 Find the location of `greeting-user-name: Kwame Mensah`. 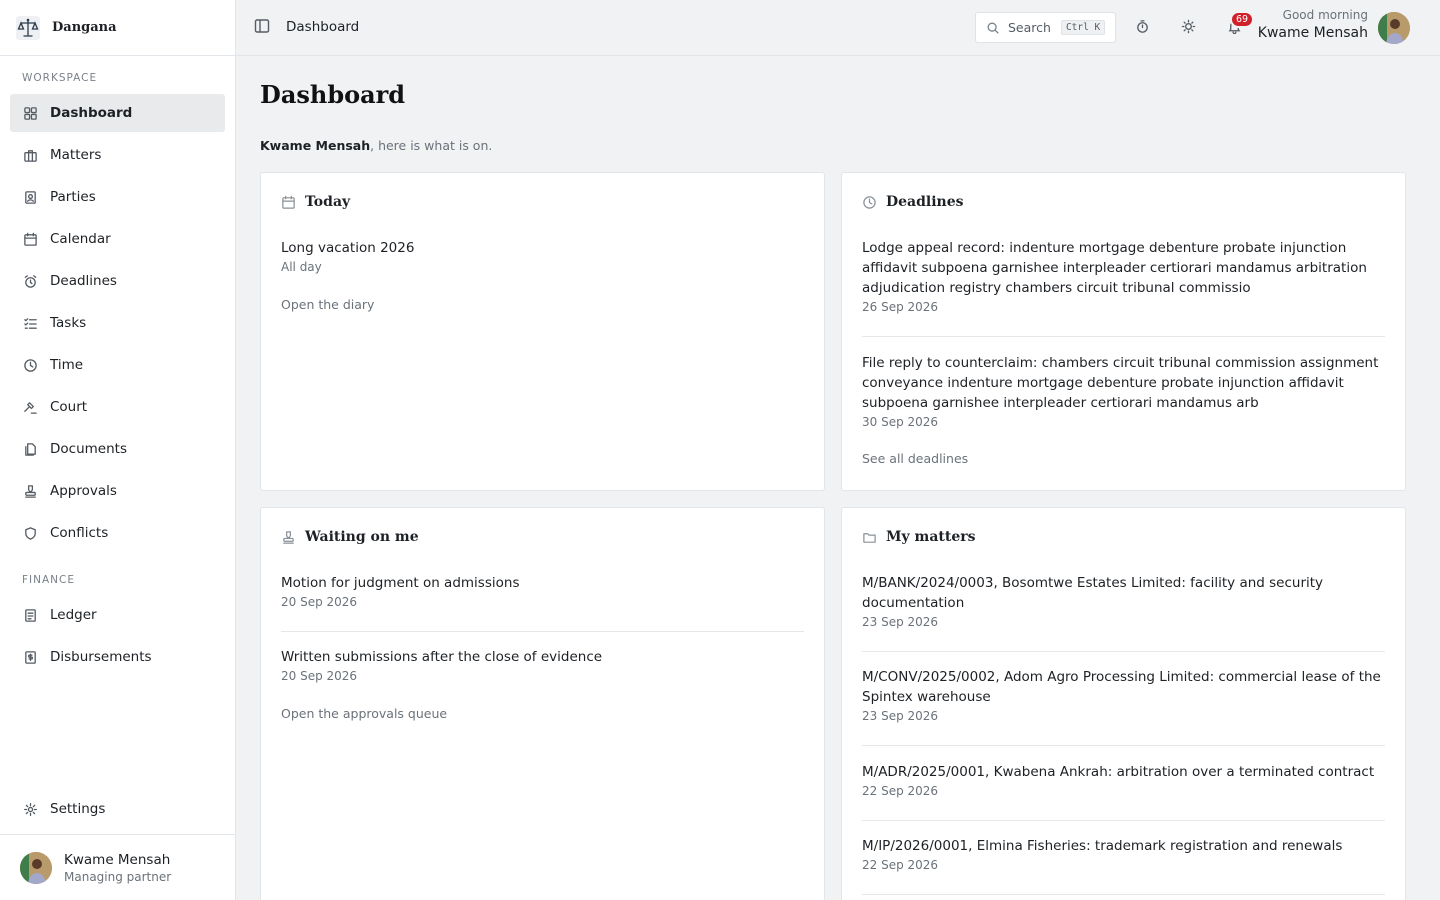

greeting-user-name: Kwame Mensah is located at coordinates (1312, 33).